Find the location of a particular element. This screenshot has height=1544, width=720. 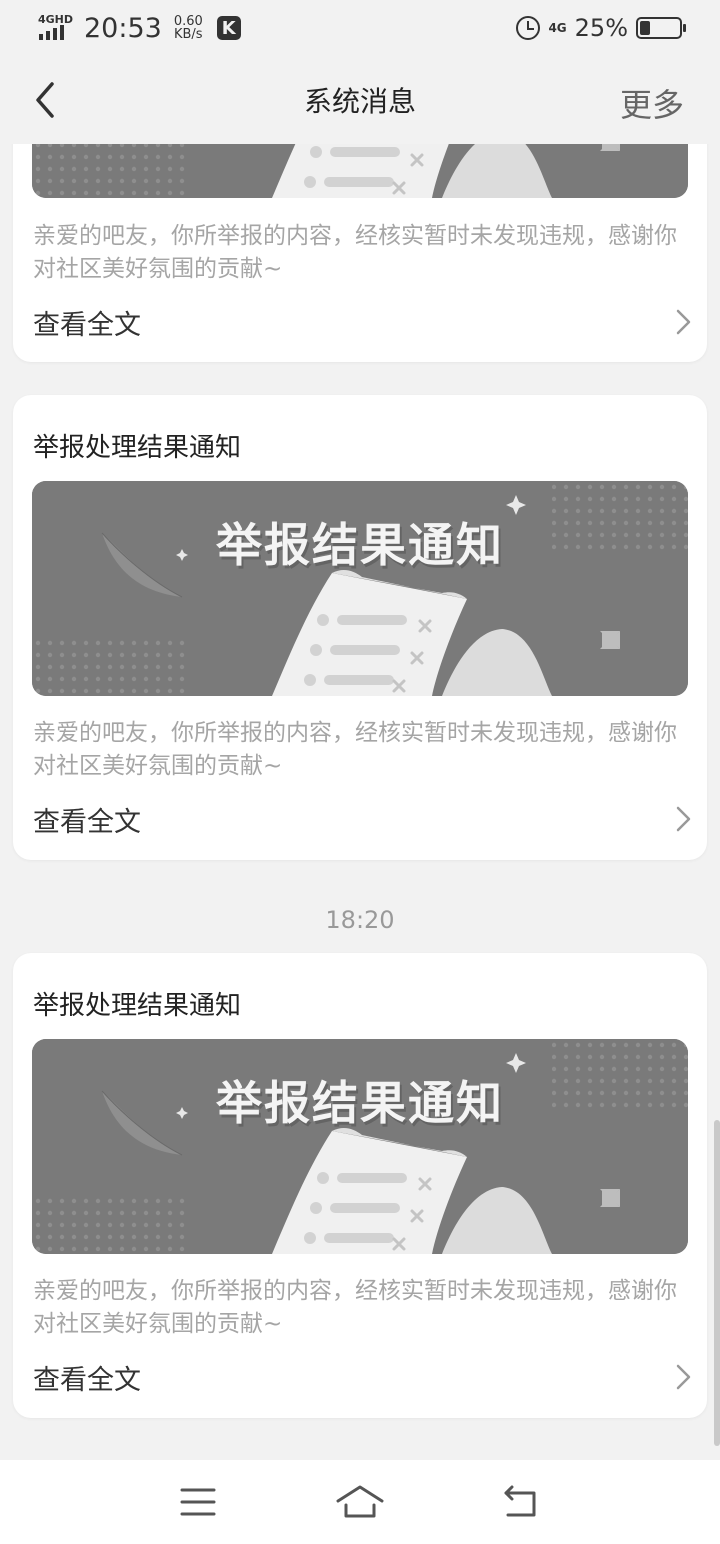

network-type-2: 4G is located at coordinates (557, 28).